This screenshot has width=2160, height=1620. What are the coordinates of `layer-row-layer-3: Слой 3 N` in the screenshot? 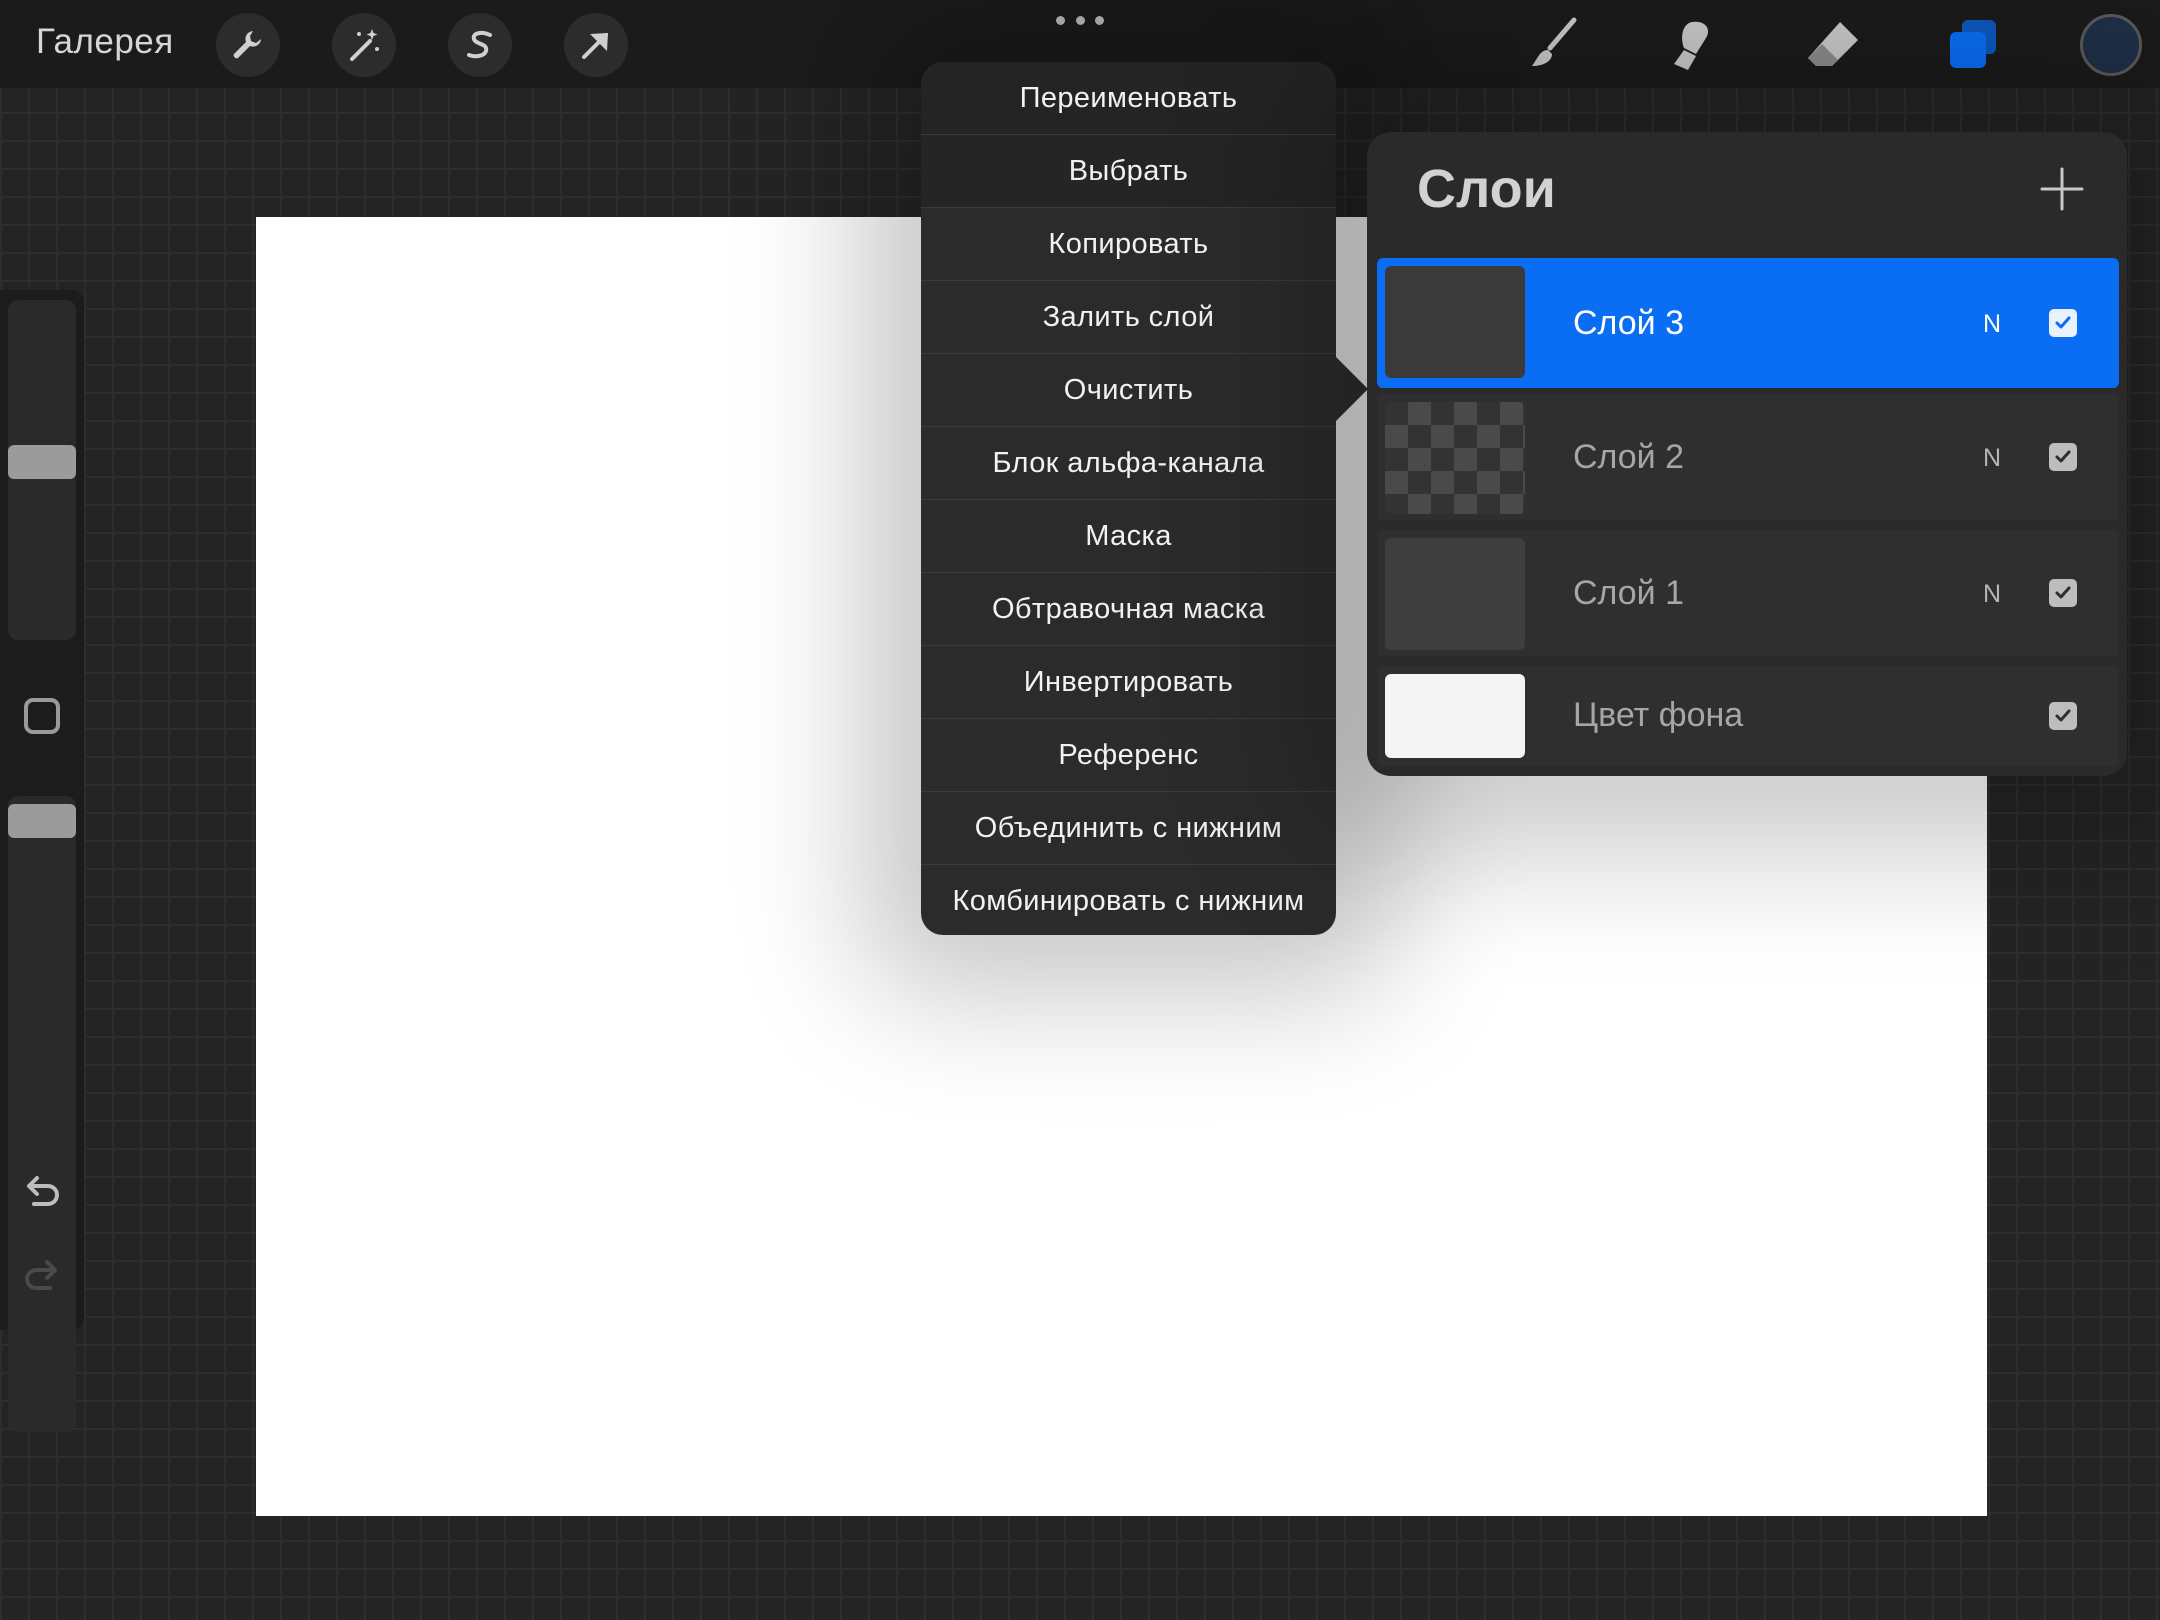 It's located at (1748, 323).